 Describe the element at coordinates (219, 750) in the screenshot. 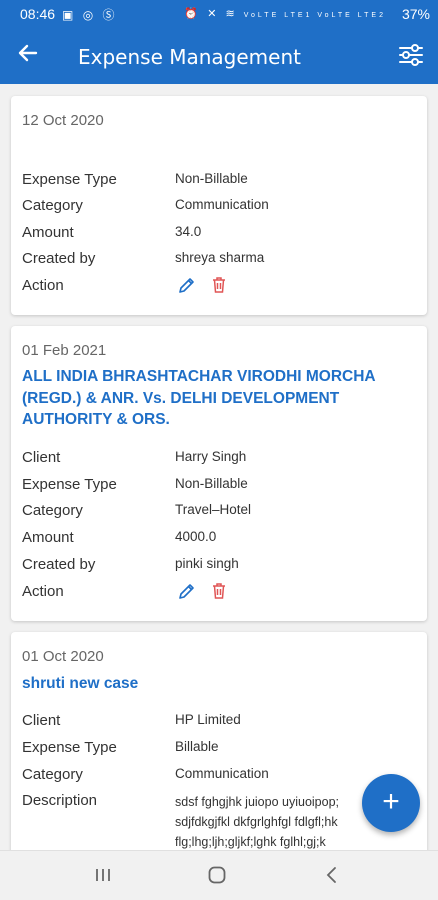

I see `expense-type-row: Expense Type Billable` at that location.